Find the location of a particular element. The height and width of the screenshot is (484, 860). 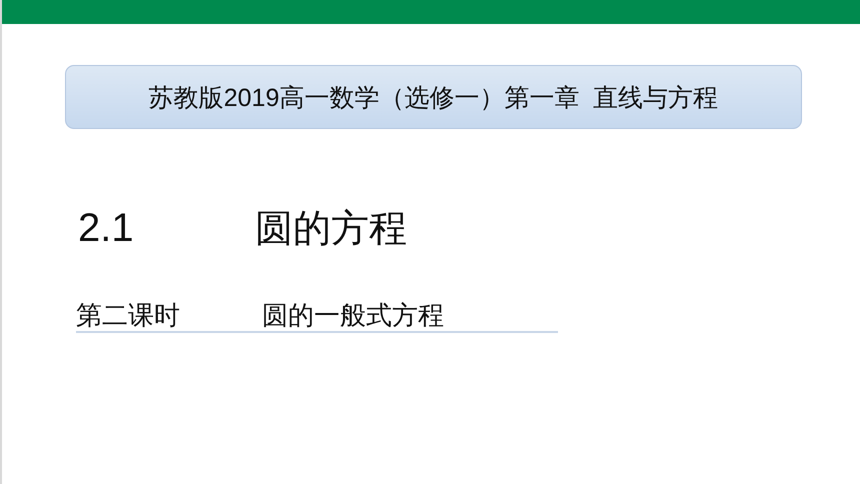

section-title: 圆的方程 is located at coordinates (331, 228).